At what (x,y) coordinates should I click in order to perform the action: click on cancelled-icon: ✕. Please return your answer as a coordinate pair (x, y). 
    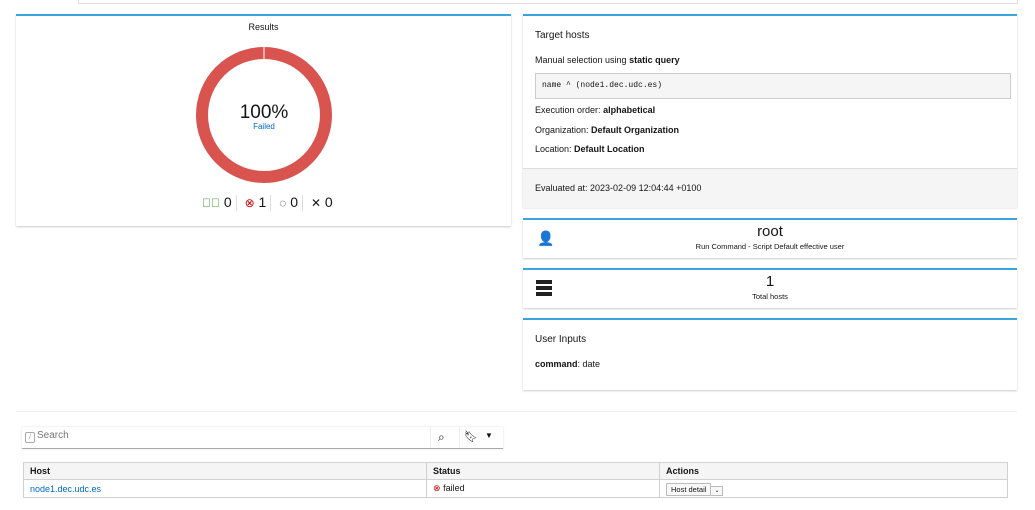
    Looking at the image, I should click on (315, 203).